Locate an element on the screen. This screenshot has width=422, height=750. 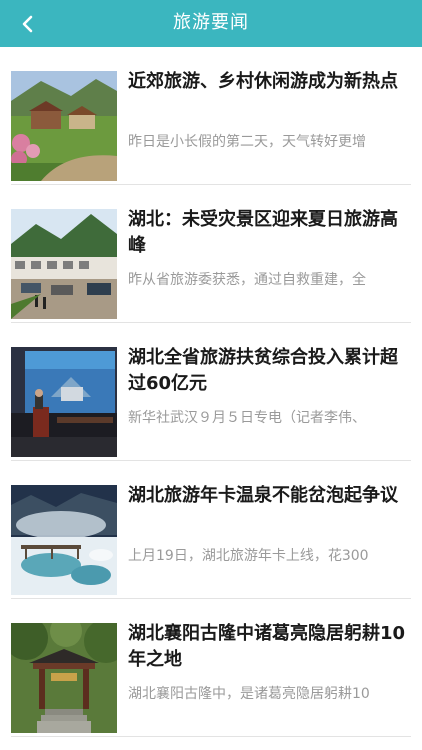
app-header: 旅游要闻 is located at coordinates (211, 23).